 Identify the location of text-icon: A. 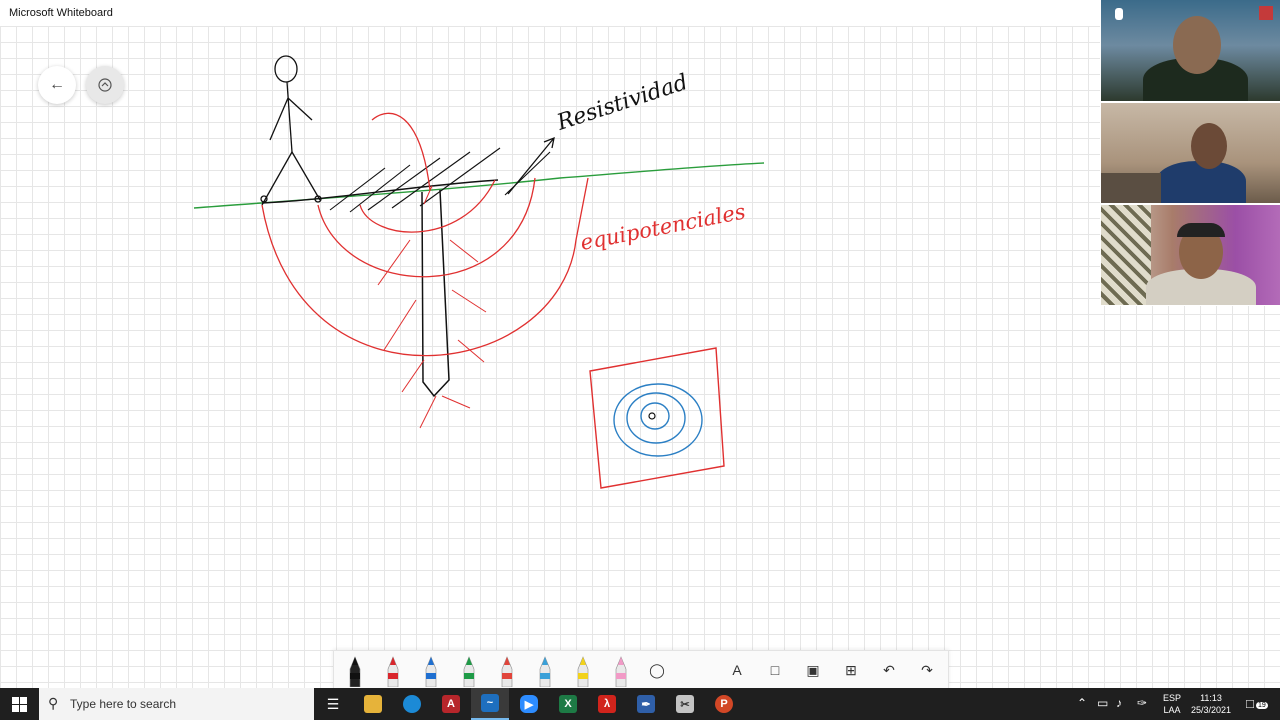
(737, 670).